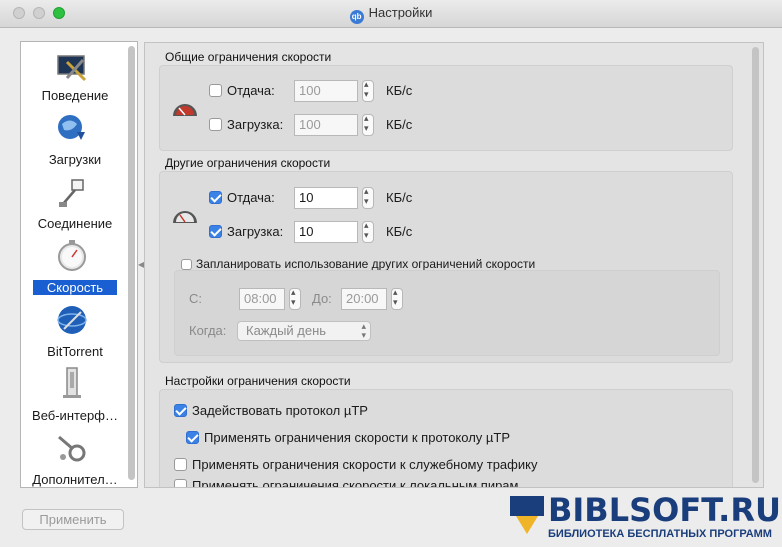  What do you see at coordinates (248, 163) in the screenshot?
I see `alt-limits-title: Другие ограничения скорости` at bounding box center [248, 163].